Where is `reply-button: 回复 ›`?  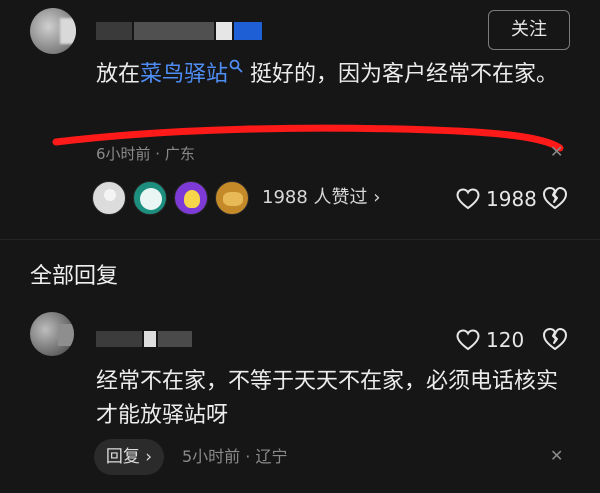 reply-button: 回复 › is located at coordinates (129, 457).